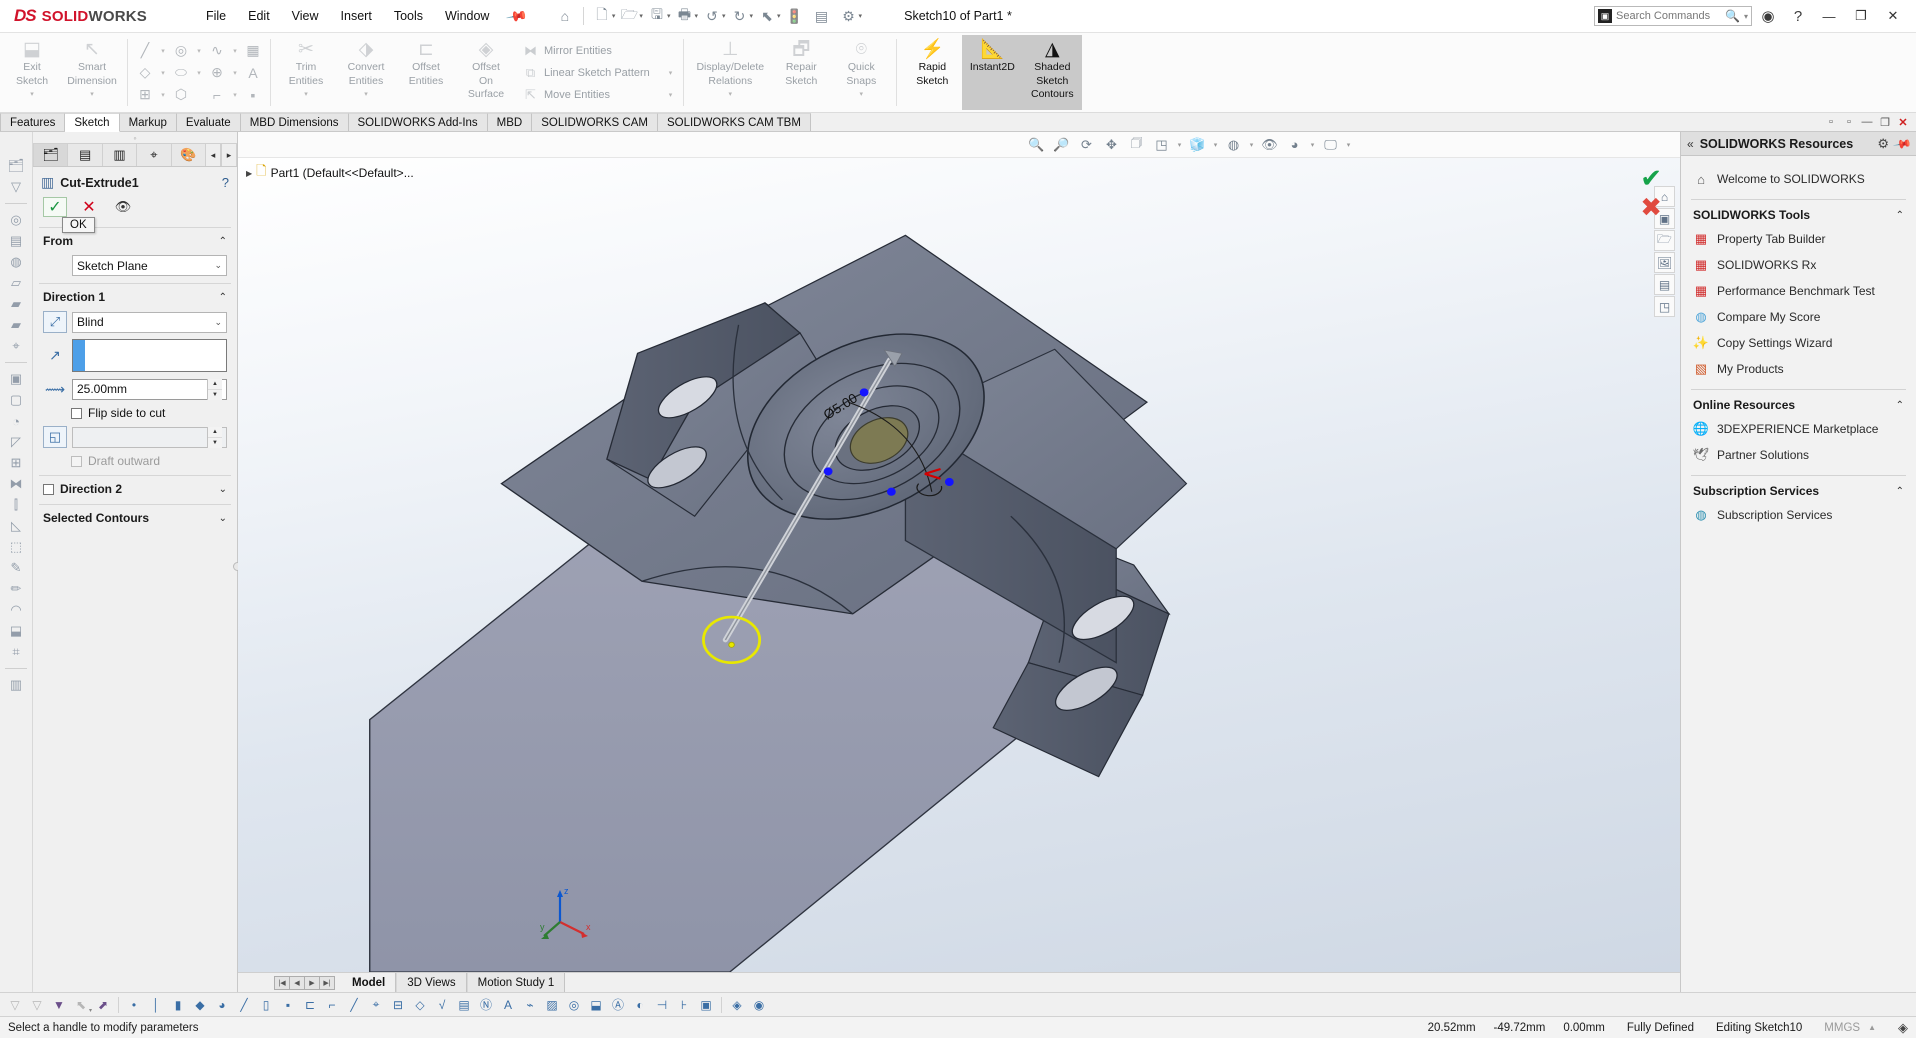 Image resolution: width=1916 pixels, height=1038 pixels. What do you see at coordinates (297, 982) in the screenshot?
I see `prev-icon: ◀` at bounding box center [297, 982].